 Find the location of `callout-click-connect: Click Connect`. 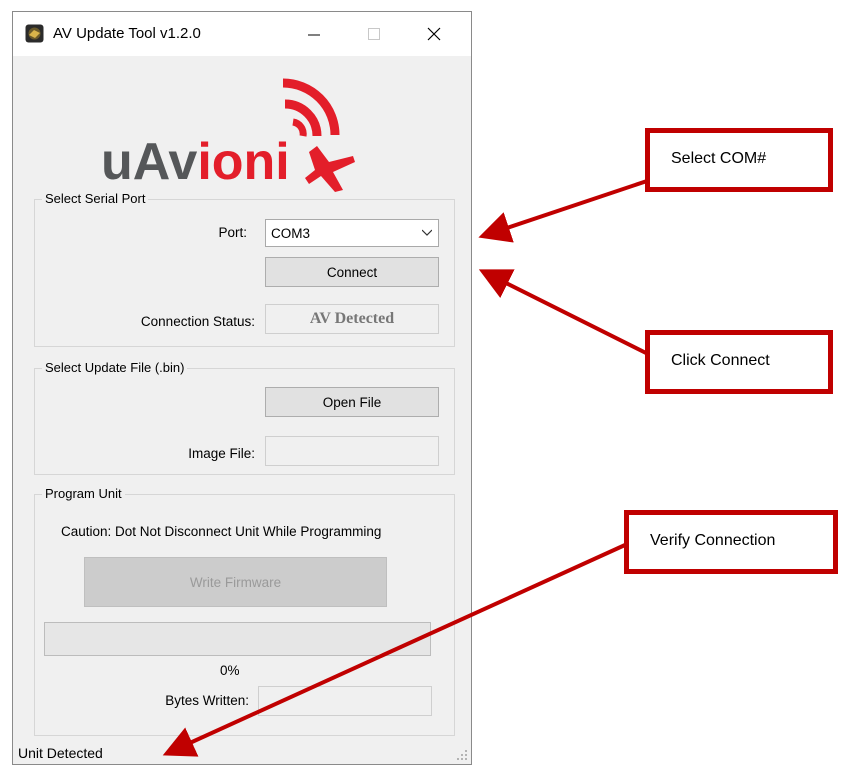

callout-click-connect: Click Connect is located at coordinates (739, 362).